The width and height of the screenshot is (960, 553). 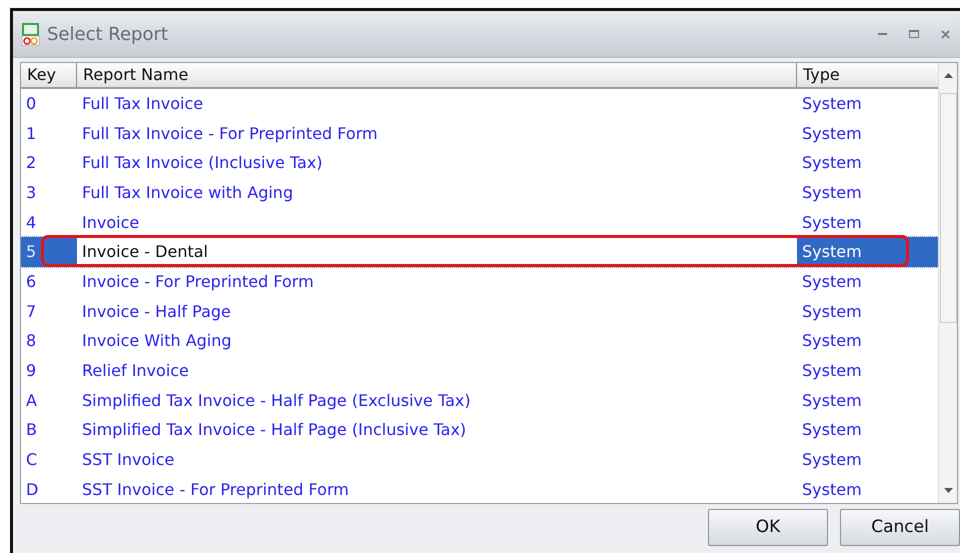 I want to click on key-cell-text: B, so click(x=31, y=430).